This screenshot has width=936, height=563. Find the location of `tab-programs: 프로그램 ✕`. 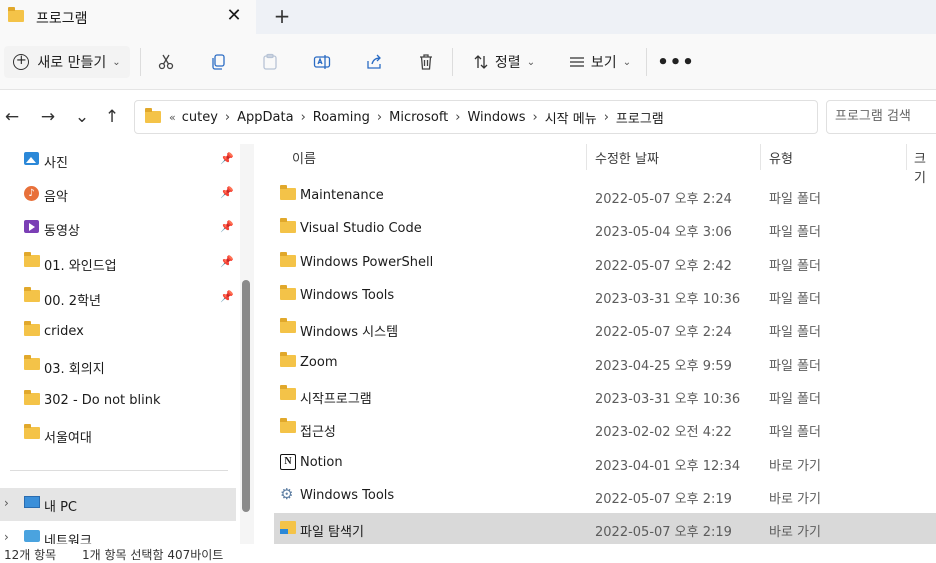

tab-programs: 프로그램 ✕ is located at coordinates (128, 17).